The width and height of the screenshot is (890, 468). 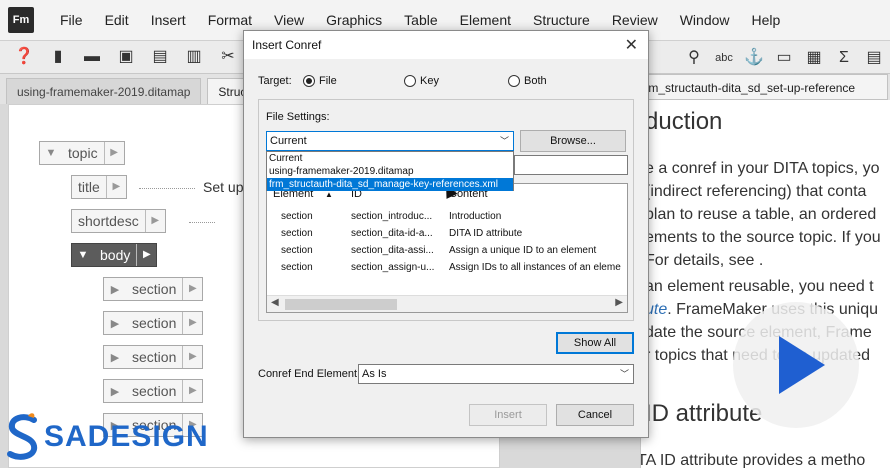 What do you see at coordinates (390, 141) in the screenshot?
I see `file-select: Current ﹀` at bounding box center [390, 141].